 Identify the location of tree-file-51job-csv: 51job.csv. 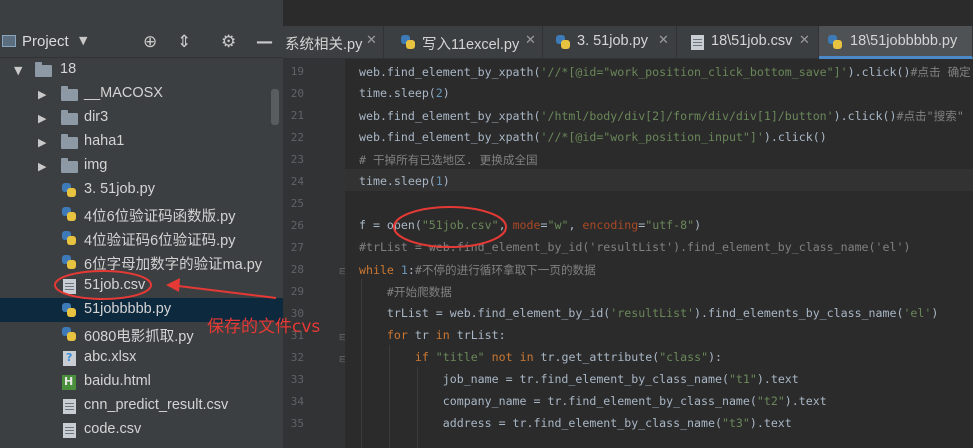
(141, 286).